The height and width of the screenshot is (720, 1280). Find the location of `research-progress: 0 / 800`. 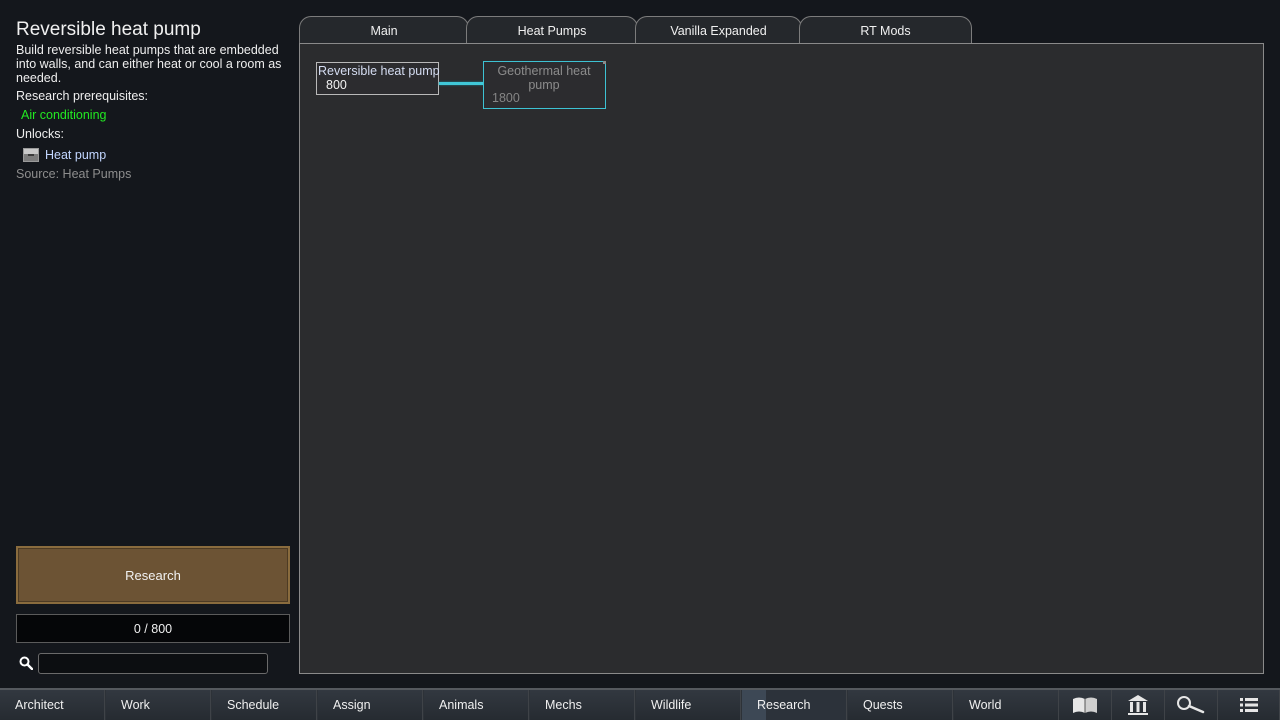

research-progress: 0 / 800 is located at coordinates (153, 628).